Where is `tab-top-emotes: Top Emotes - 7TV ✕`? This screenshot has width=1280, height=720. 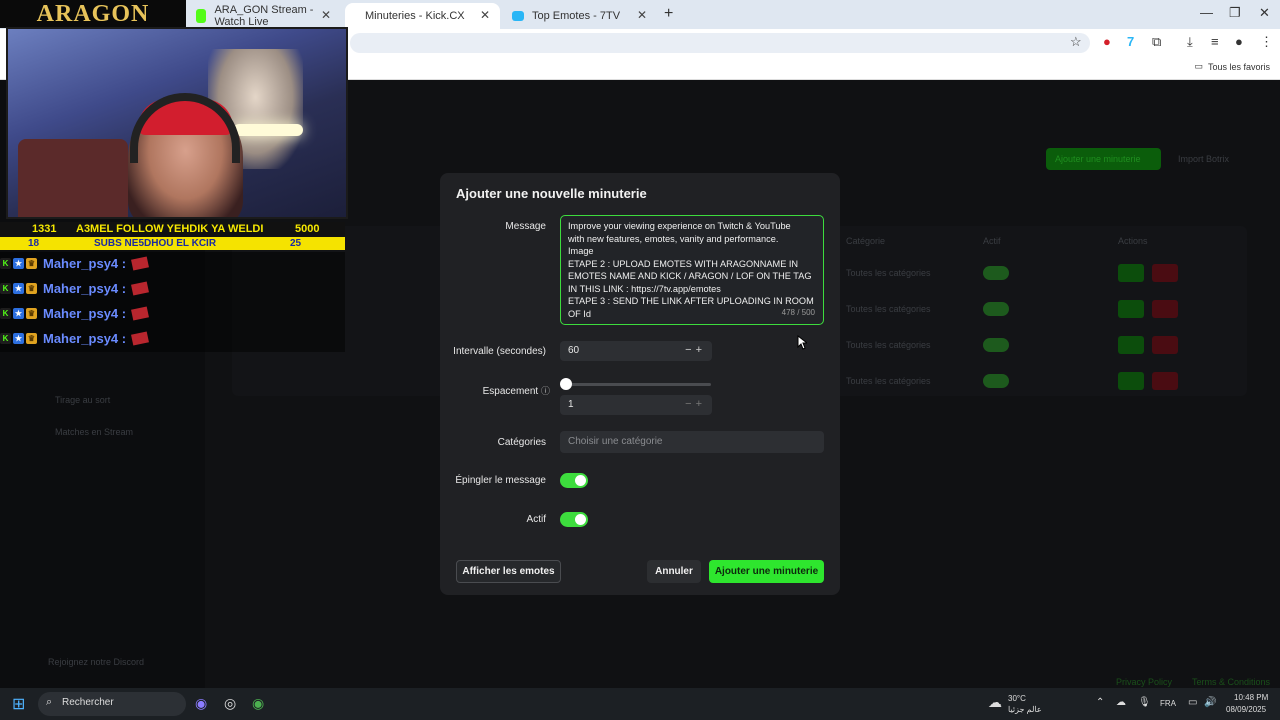
tab-top-emotes: Top Emotes - 7TV ✕ is located at coordinates (579, 16).